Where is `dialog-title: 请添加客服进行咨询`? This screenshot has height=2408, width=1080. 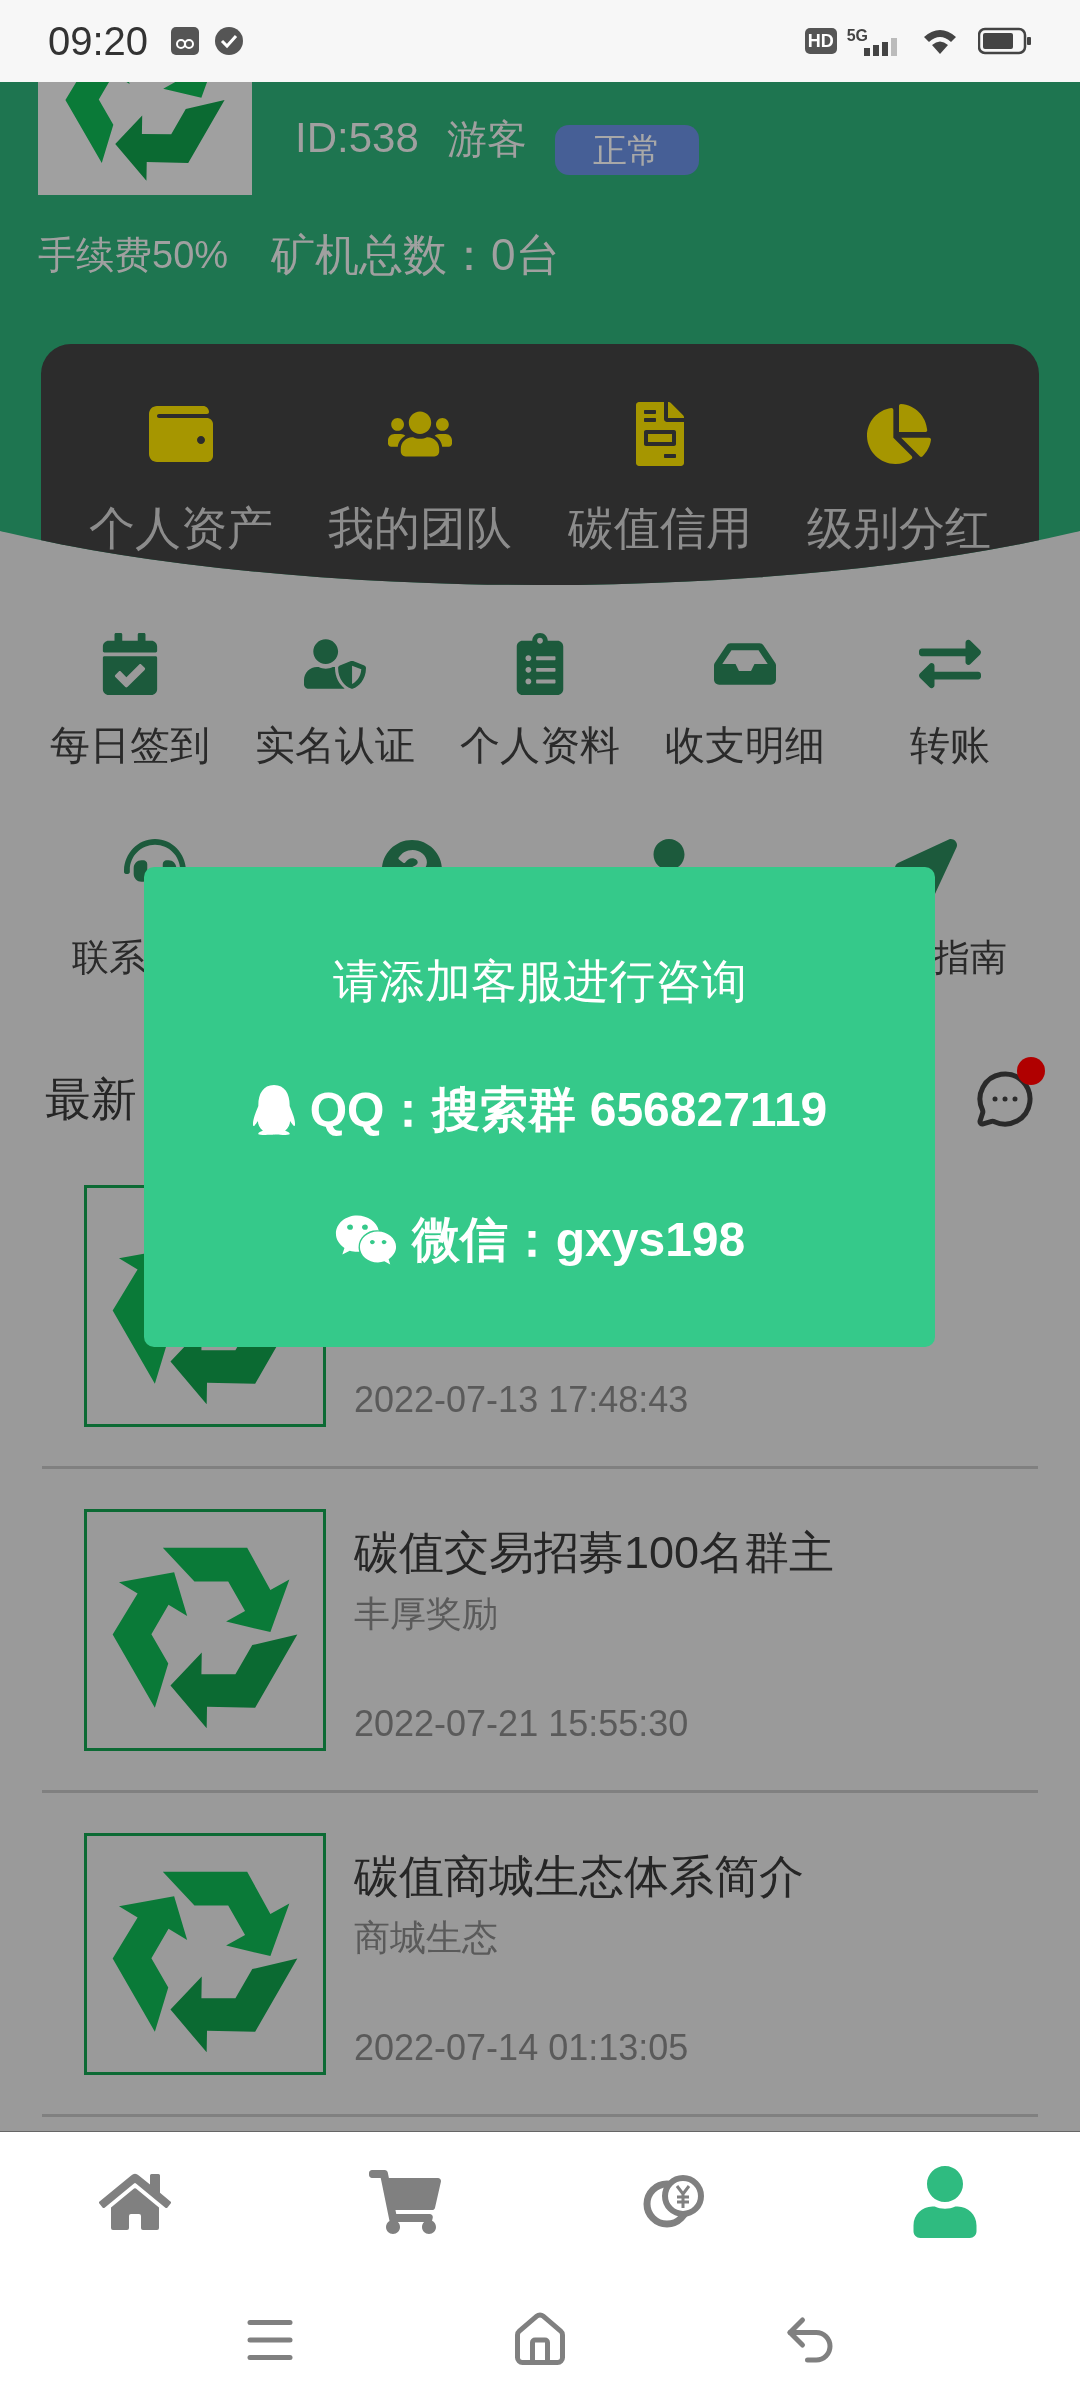
dialog-title: 请添加客服进行咨询 is located at coordinates (539, 981).